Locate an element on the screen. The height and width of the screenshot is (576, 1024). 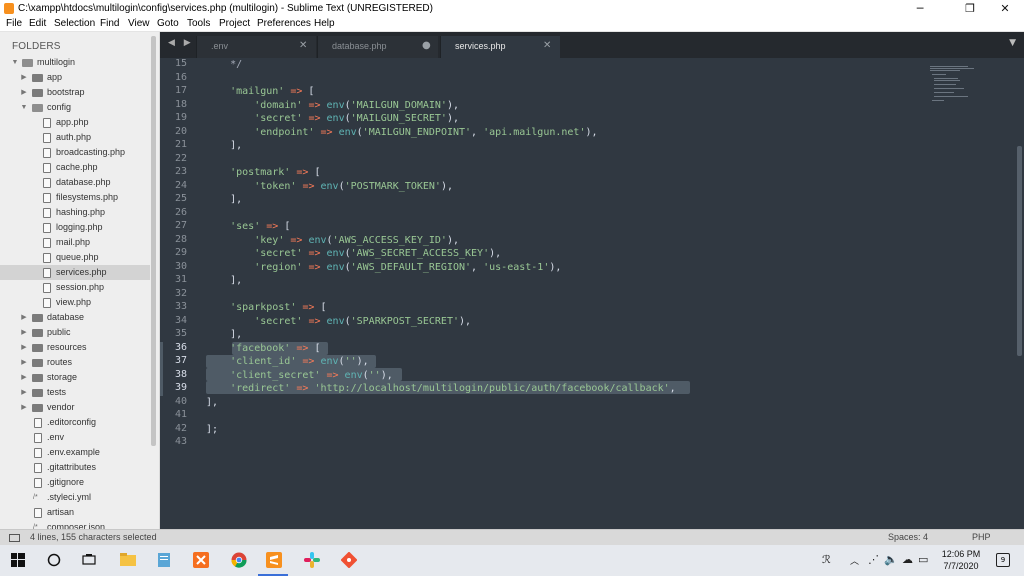
menu-preferences: Preferences is located at coordinates (284, 23).